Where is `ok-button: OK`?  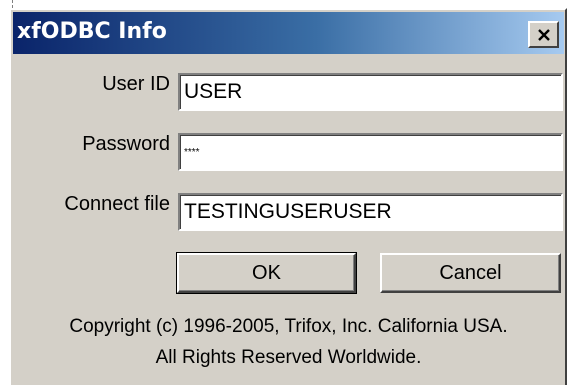 ok-button: OK is located at coordinates (266, 273).